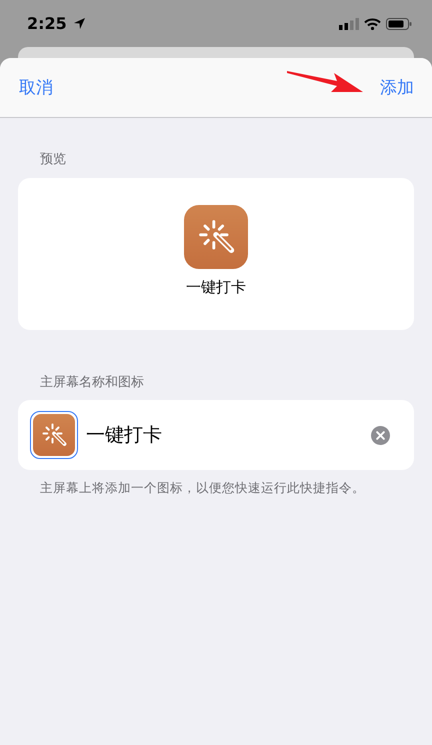 The image size is (432, 745). Describe the element at coordinates (216, 287) in the screenshot. I see `shortcut-name: 一键打卡` at that location.